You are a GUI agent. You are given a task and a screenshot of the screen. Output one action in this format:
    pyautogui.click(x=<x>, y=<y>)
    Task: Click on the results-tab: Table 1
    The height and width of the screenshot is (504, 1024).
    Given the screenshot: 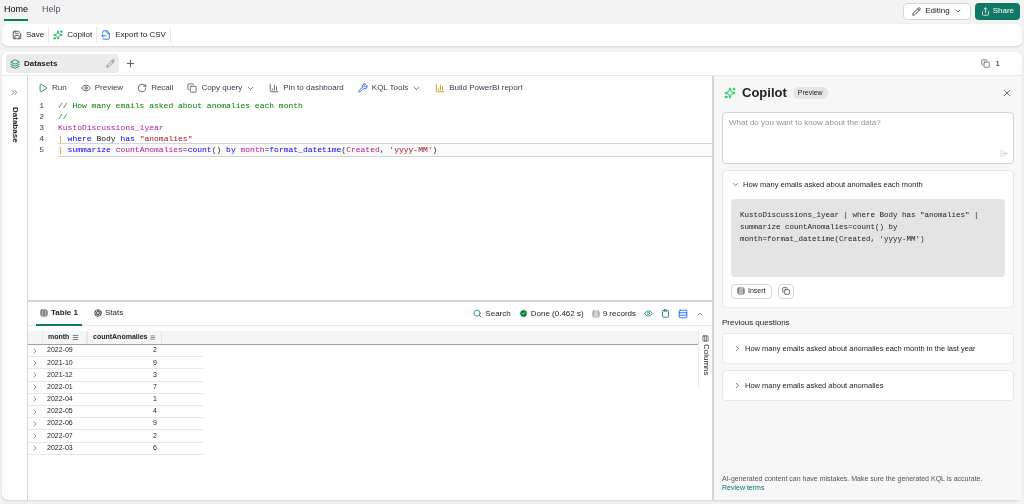 What is the action you would take?
    pyautogui.click(x=59, y=313)
    